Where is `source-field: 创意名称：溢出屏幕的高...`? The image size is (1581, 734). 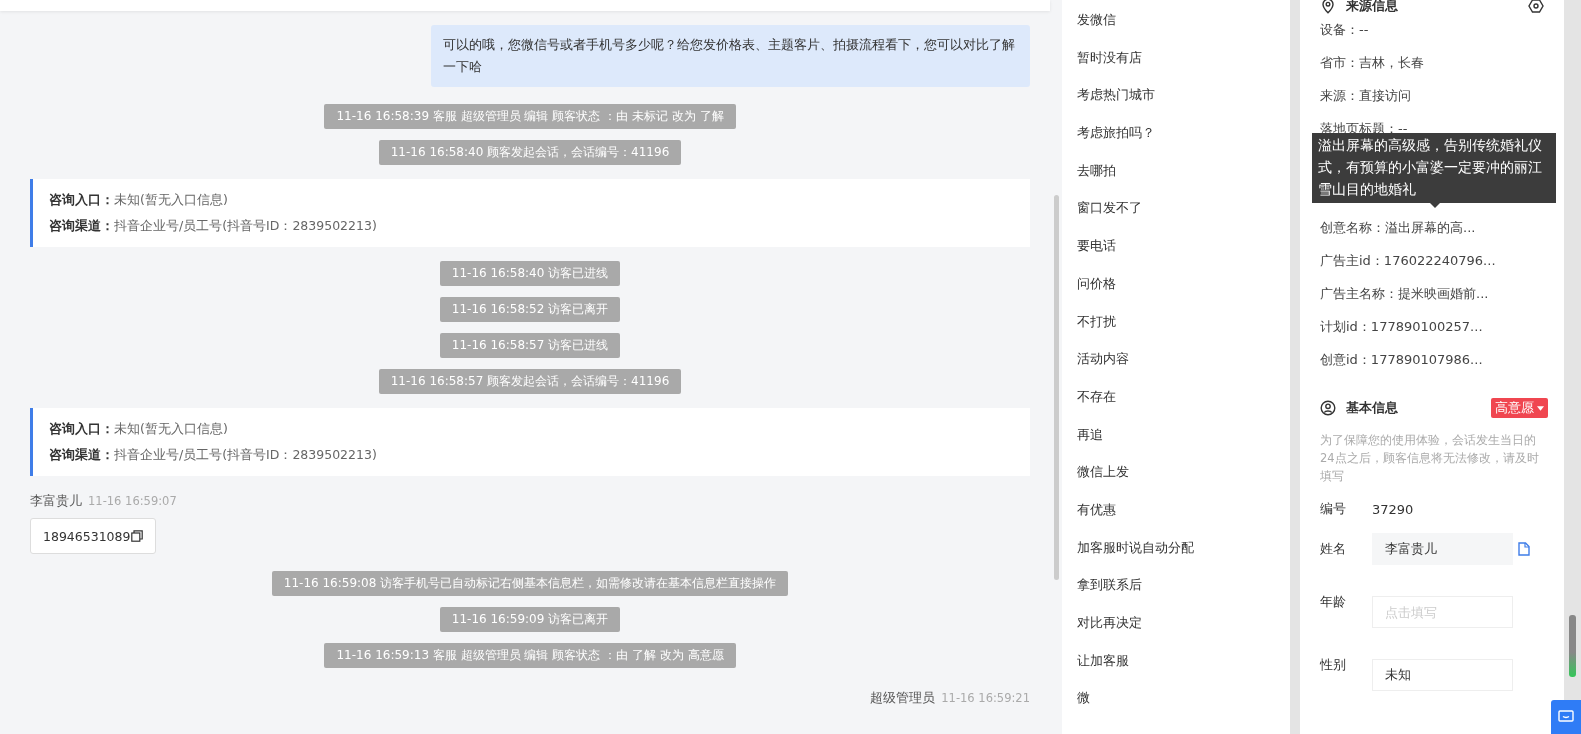 source-field: 创意名称：溢出屏幕的高... is located at coordinates (1442, 227).